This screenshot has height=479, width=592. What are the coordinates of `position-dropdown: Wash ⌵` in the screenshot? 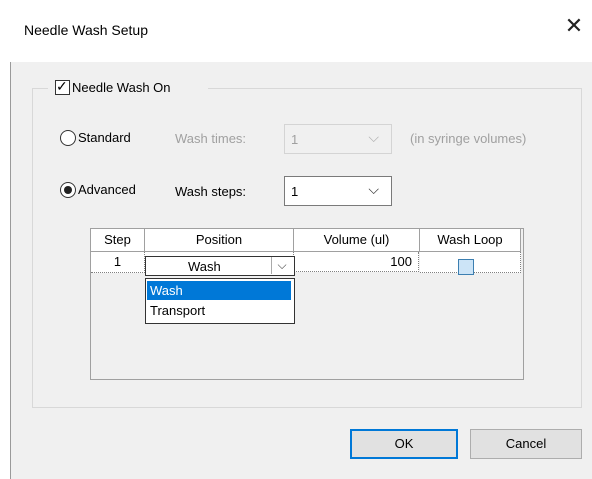 It's located at (220, 266).